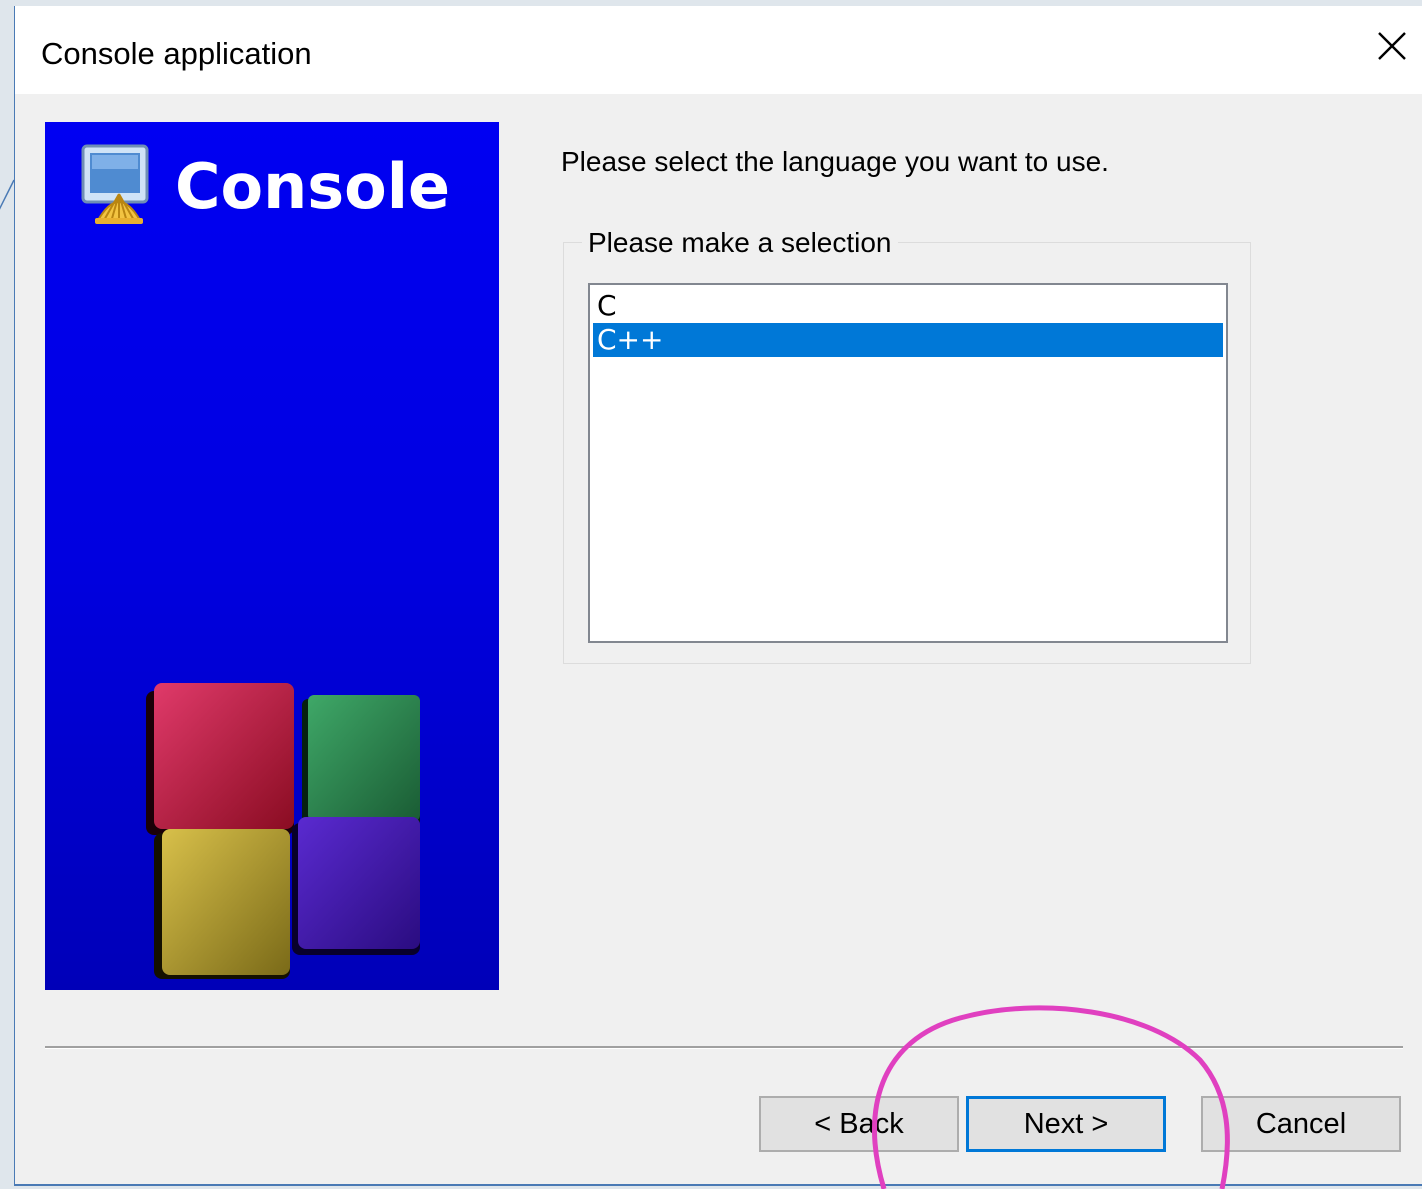  I want to click on footer-divider, so click(724, 1047).